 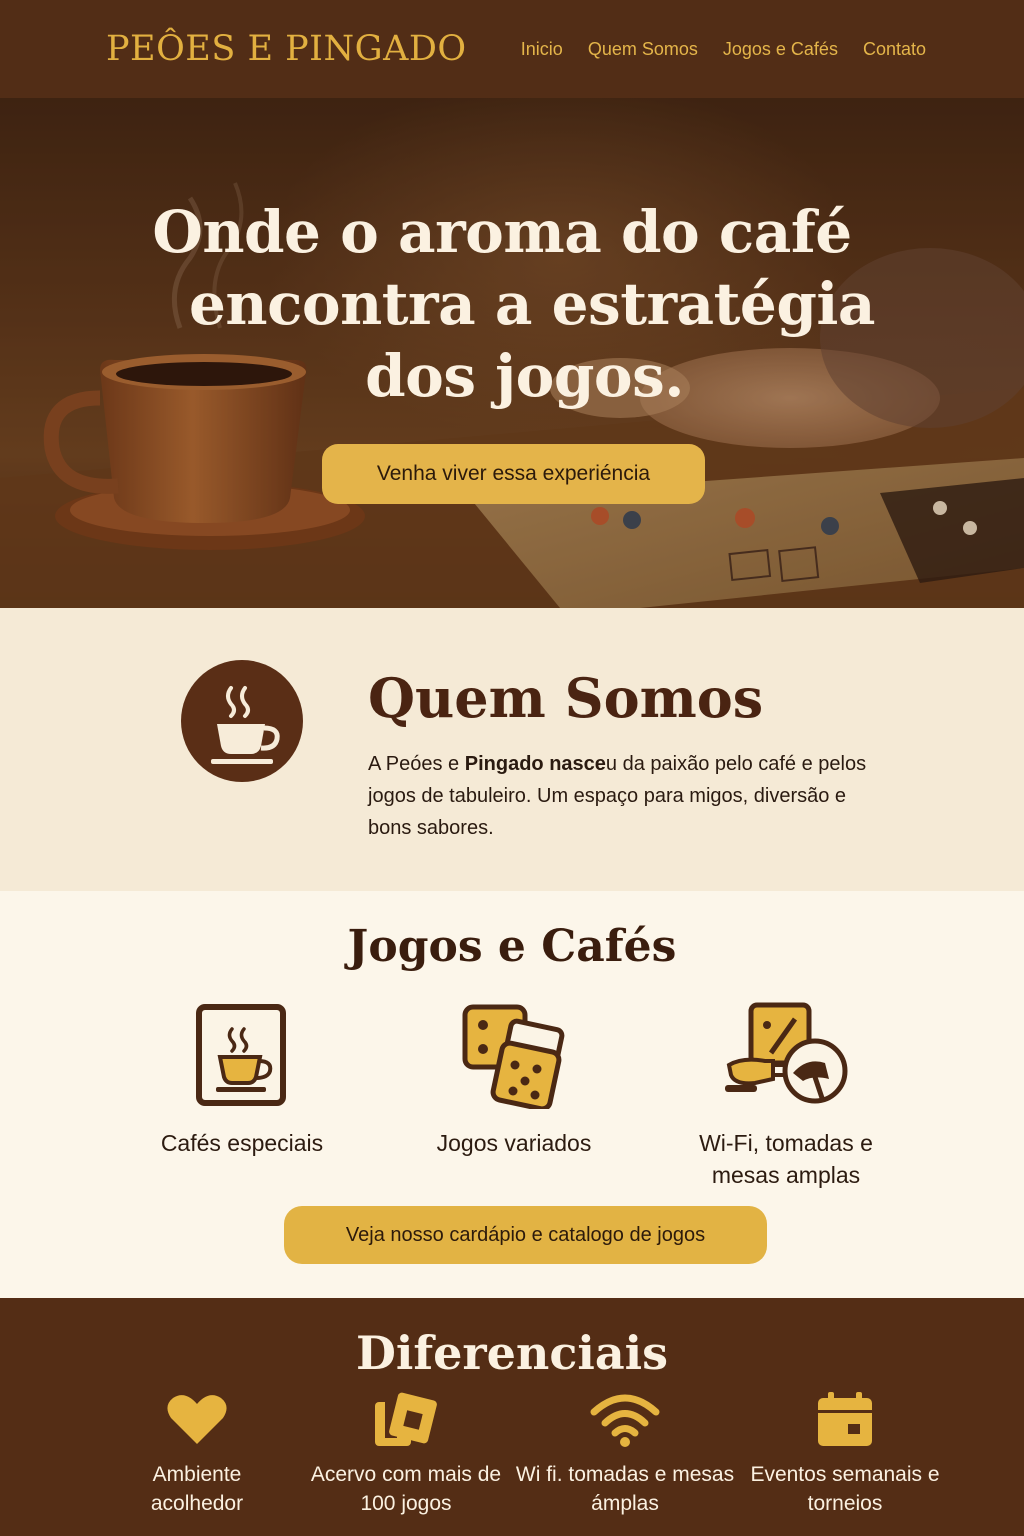 What do you see at coordinates (513, 1056) in the screenshot?
I see `dice-icon` at bounding box center [513, 1056].